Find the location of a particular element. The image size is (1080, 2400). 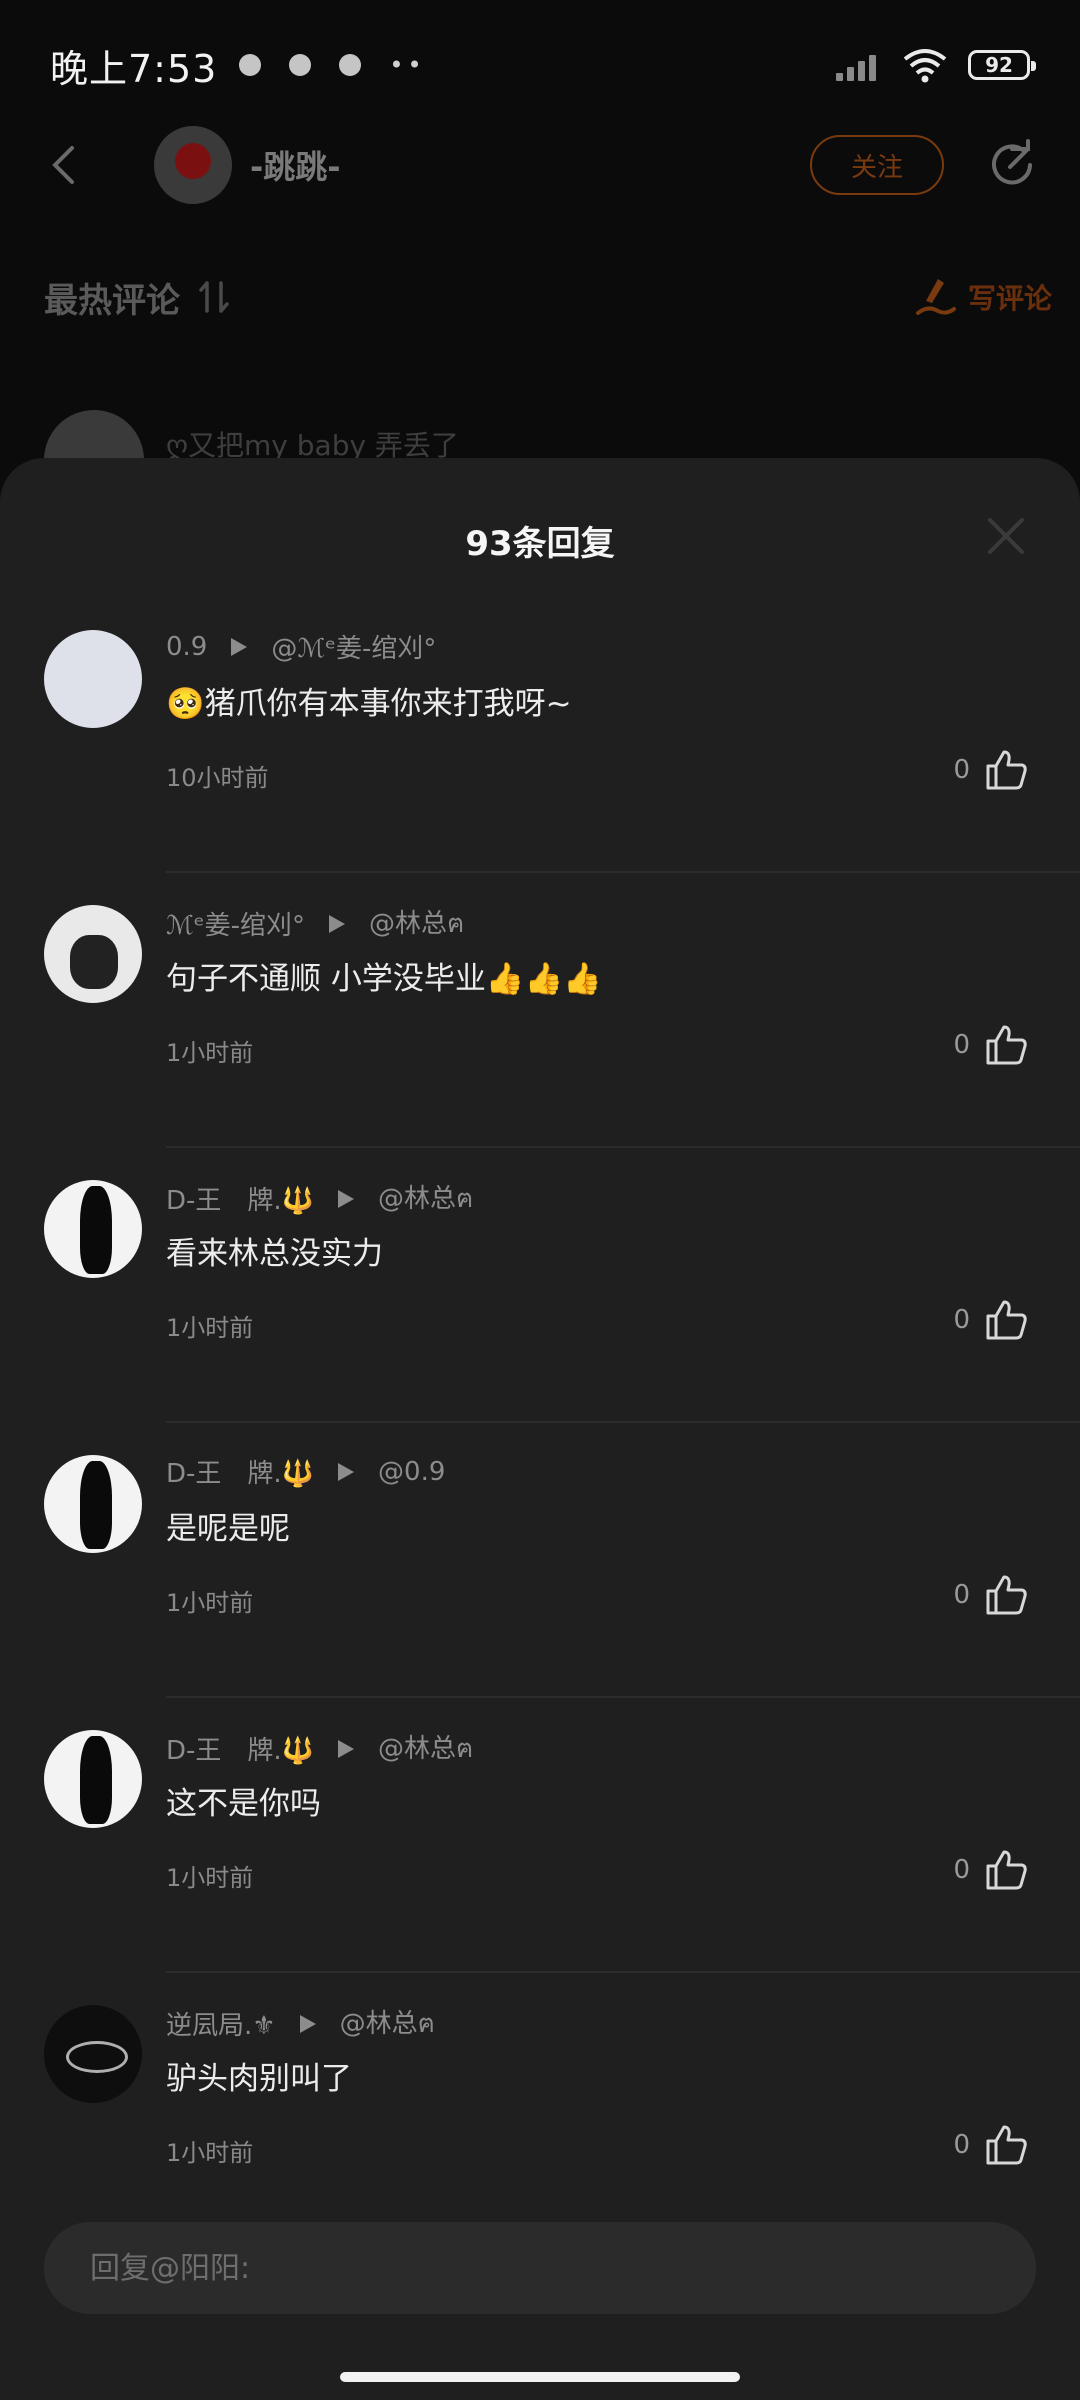

write-comment-button: 写评论 is located at coordinates (983, 297).